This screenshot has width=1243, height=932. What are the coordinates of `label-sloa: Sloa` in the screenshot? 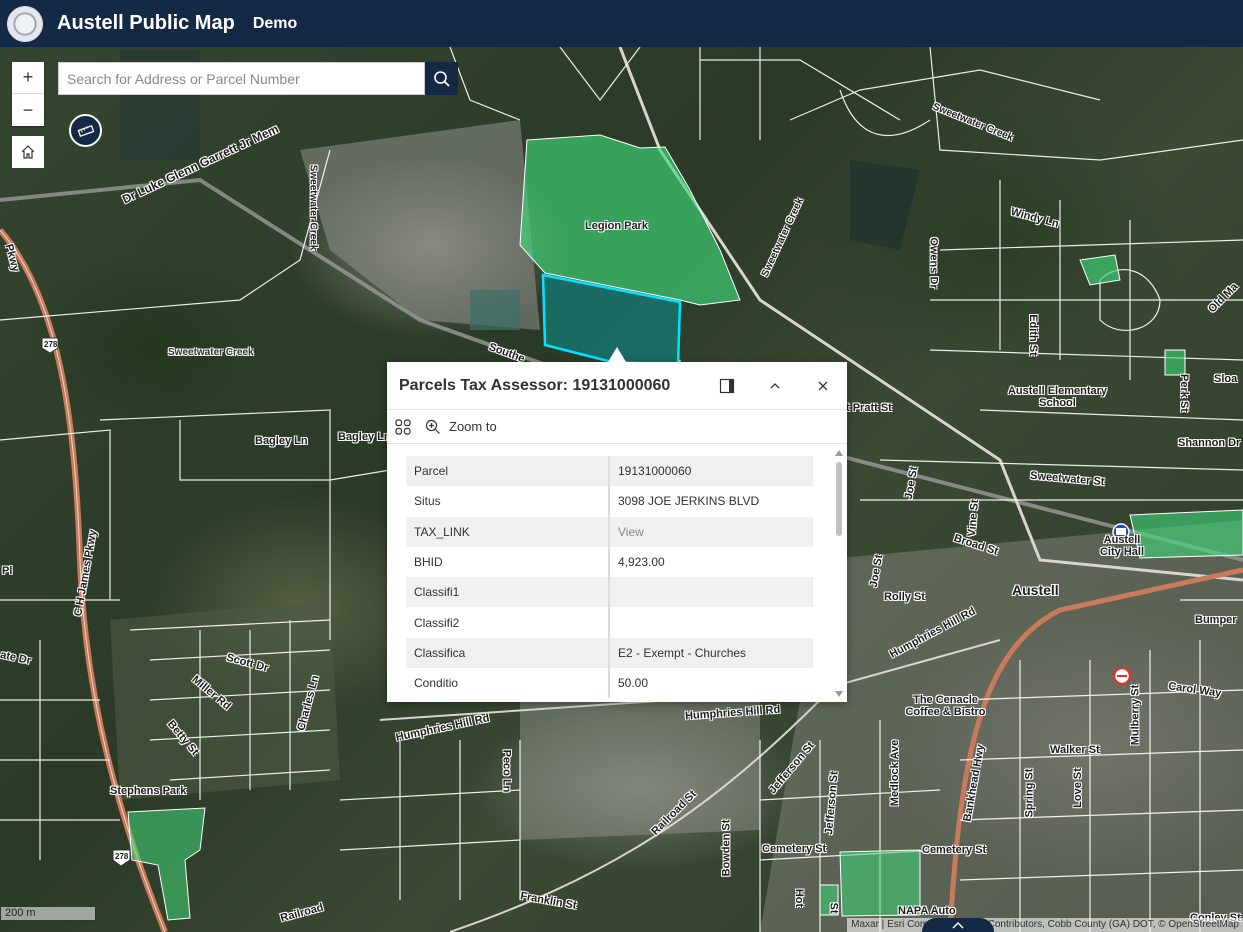 It's located at (1226, 379).